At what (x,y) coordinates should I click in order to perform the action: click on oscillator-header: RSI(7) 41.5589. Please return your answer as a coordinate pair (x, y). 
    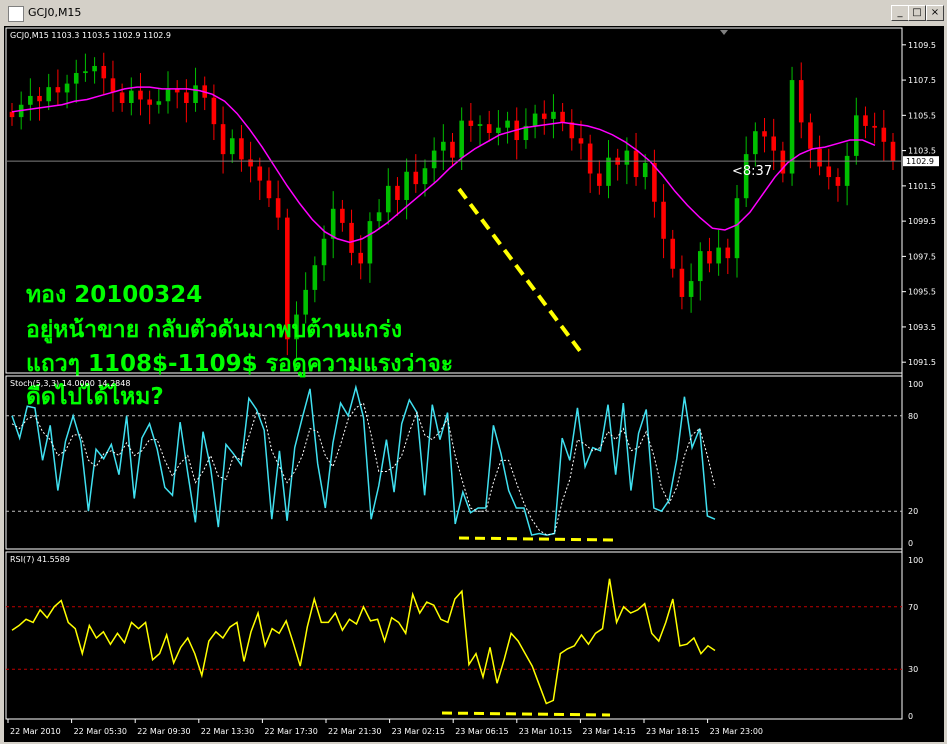
    Looking at the image, I should click on (40, 559).